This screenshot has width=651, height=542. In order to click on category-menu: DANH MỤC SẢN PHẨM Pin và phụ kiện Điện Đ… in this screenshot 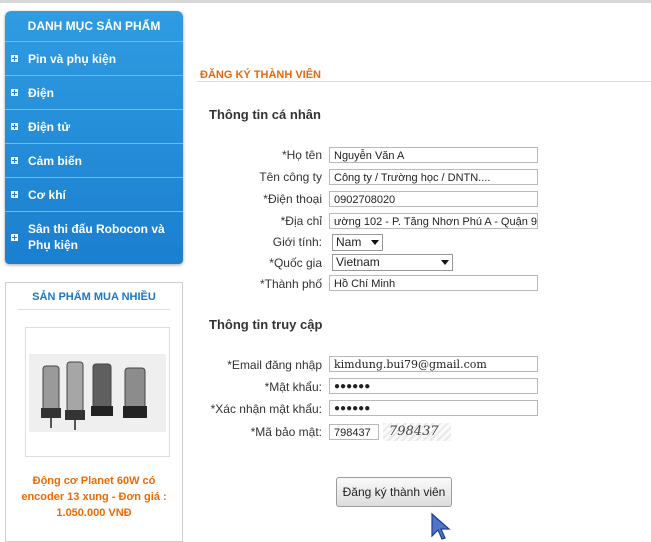, I will do `click(94, 137)`.